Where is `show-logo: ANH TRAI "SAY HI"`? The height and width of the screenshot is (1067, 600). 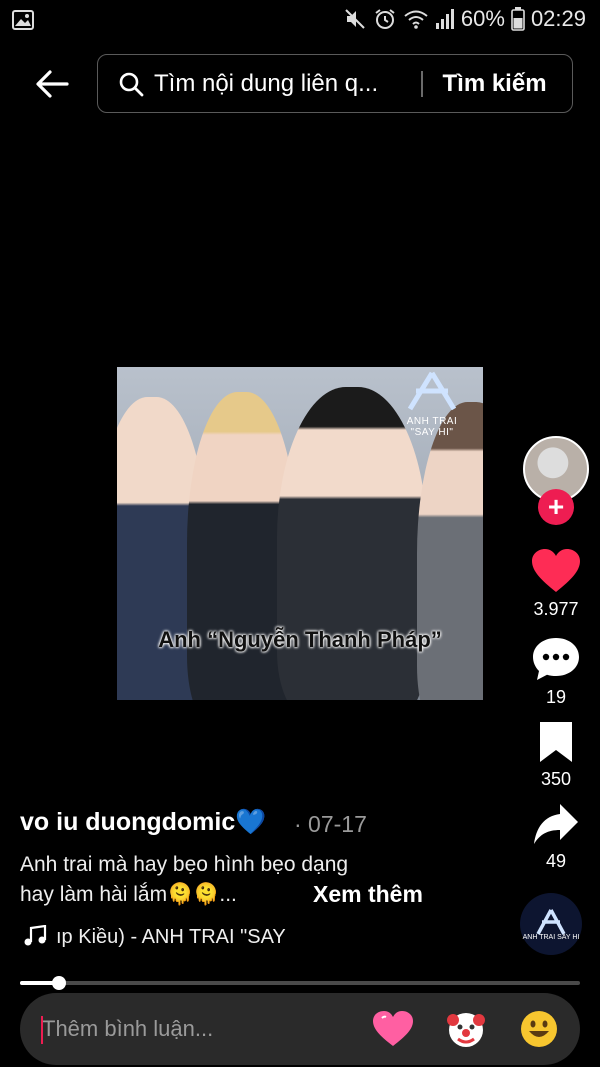 show-logo: ANH TRAI "SAY HI" is located at coordinates (432, 404).